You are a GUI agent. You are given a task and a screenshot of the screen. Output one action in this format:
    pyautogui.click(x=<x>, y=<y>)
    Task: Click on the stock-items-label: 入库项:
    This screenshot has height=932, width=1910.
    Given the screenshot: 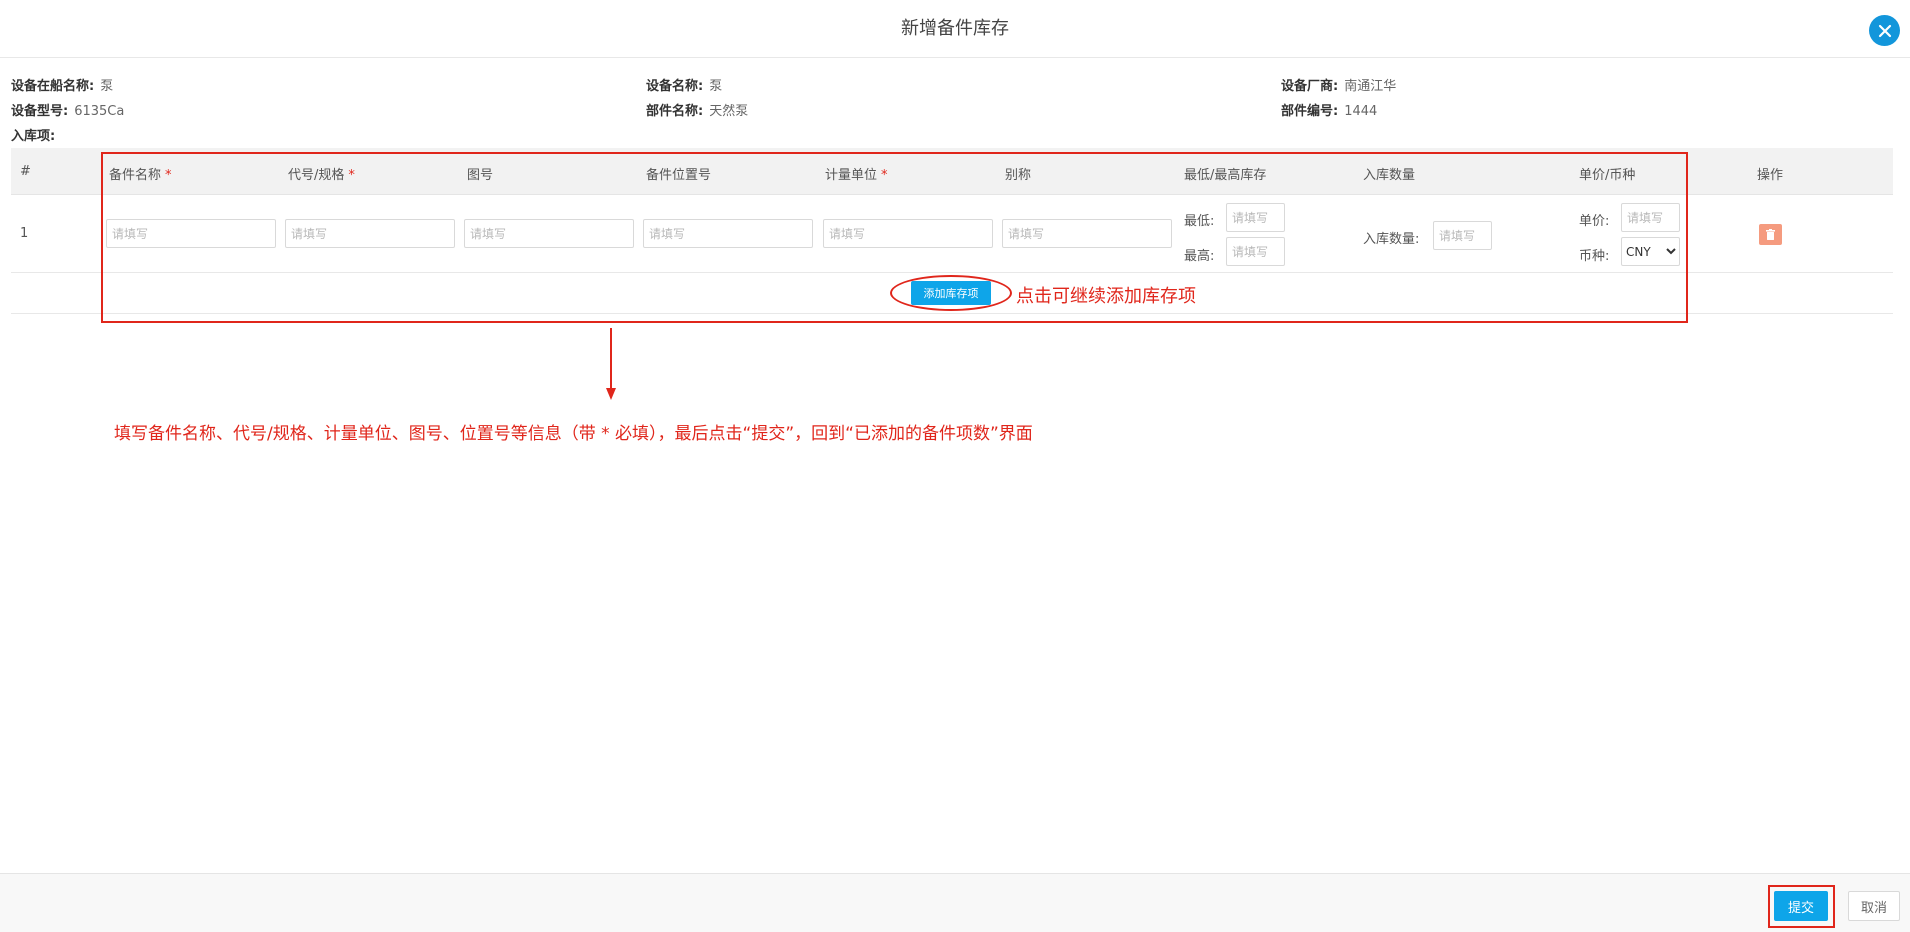 What is the action you would take?
    pyautogui.click(x=33, y=136)
    